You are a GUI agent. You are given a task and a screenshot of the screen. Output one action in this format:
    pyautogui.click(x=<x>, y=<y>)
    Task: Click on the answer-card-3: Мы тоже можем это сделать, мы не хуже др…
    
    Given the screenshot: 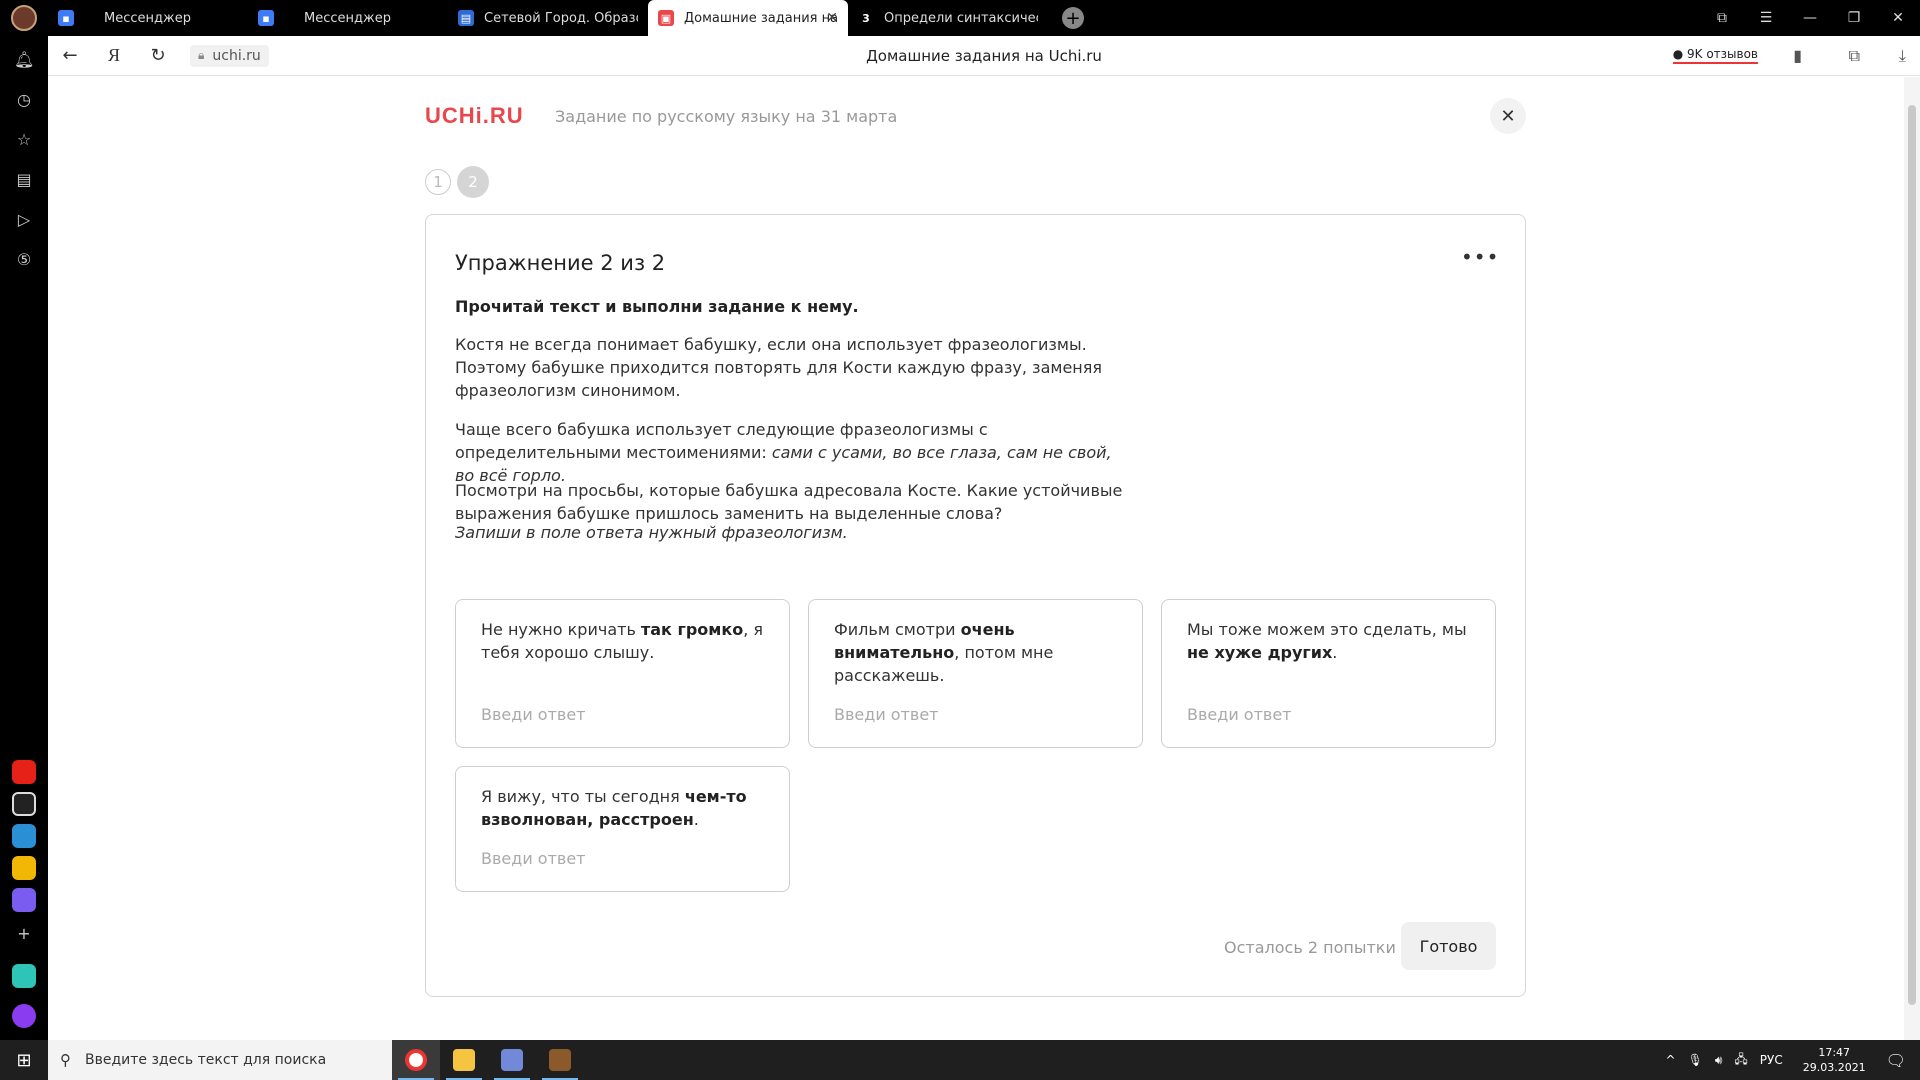 What is the action you would take?
    pyautogui.click(x=1328, y=673)
    